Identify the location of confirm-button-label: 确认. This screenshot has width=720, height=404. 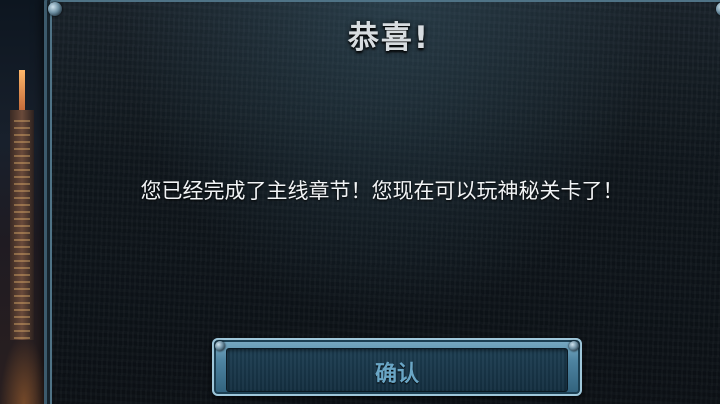
(396, 374).